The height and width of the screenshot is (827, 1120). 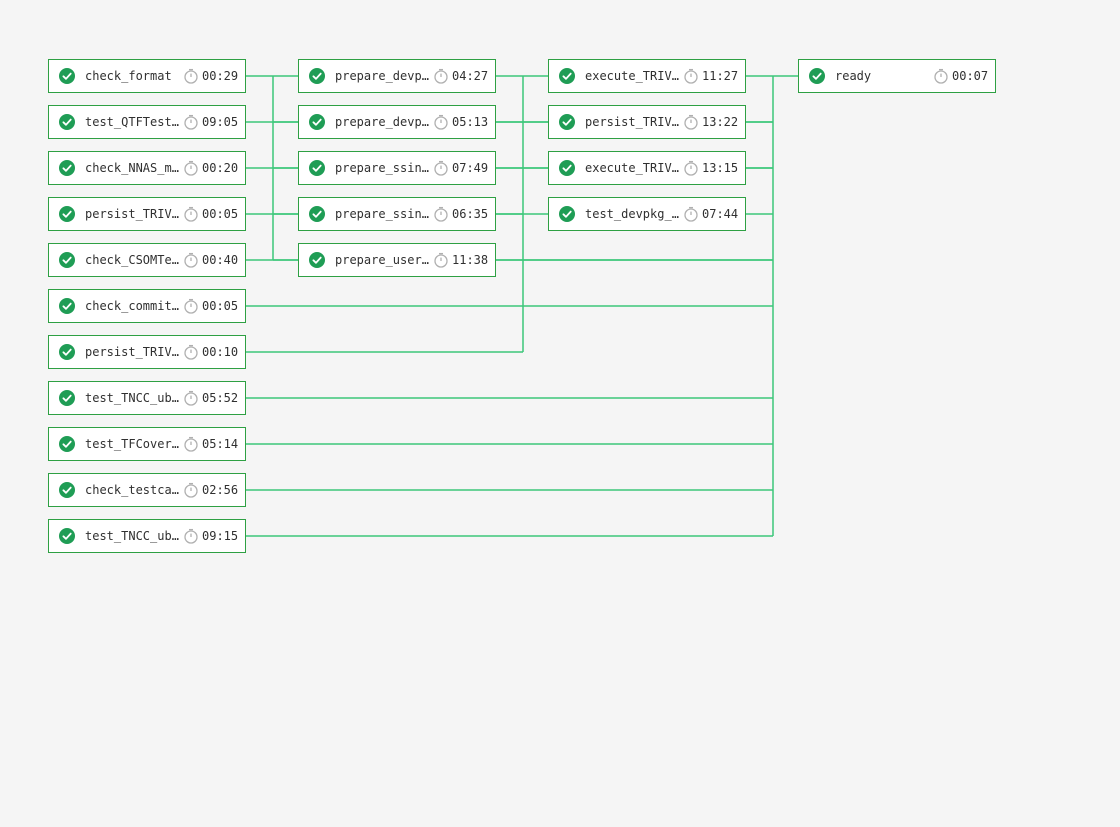 I want to click on job-card: check_testca… 02:56, so click(x=147, y=490).